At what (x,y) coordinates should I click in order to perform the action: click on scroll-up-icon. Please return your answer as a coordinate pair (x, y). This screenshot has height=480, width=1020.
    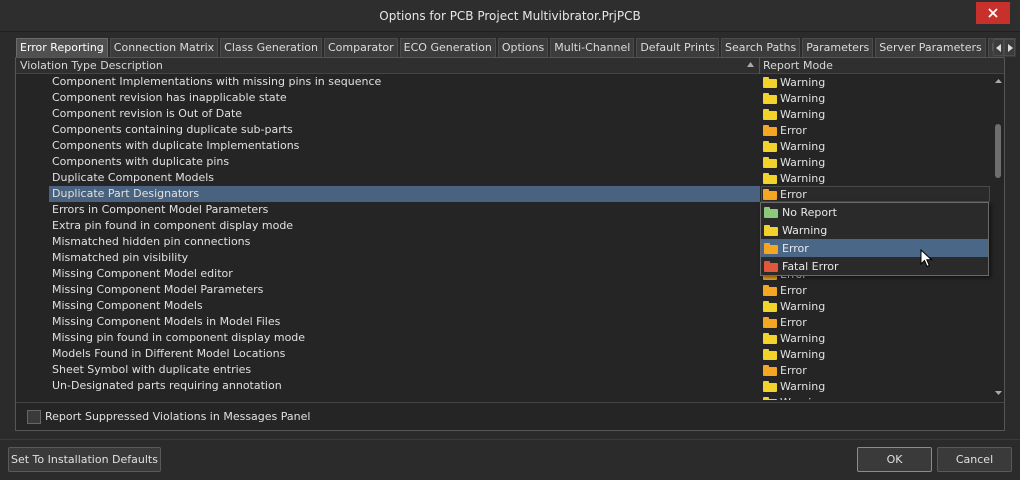
    Looking at the image, I should click on (998, 81).